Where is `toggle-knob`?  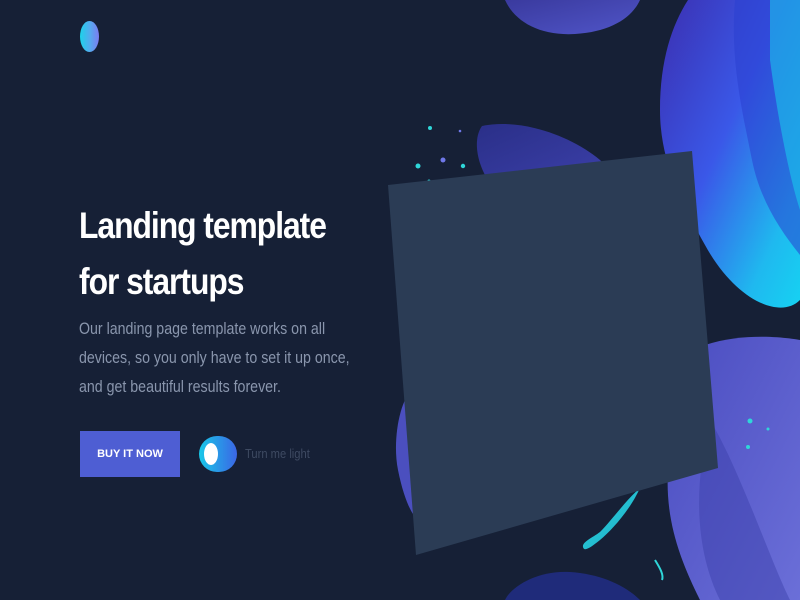
toggle-knob is located at coordinates (211, 454).